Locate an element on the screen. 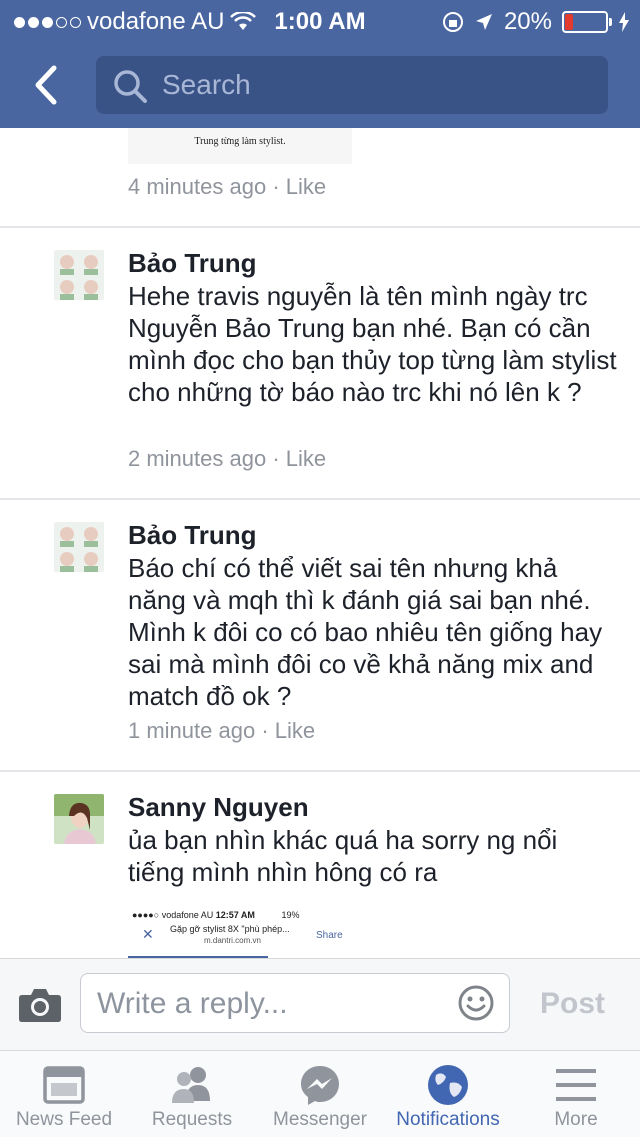 The height and width of the screenshot is (1137, 640). comment-meta: 2 minutes ago · Like is located at coordinates (227, 458).